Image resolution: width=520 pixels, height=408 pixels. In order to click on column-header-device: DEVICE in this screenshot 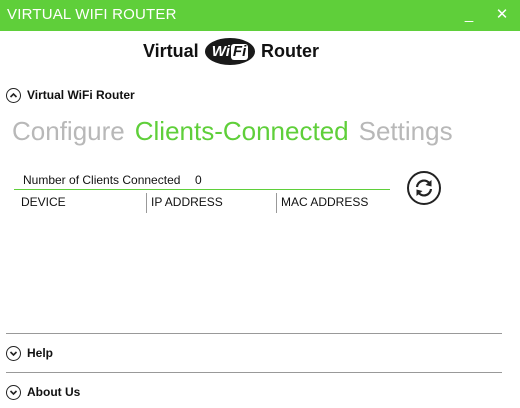, I will do `click(43, 202)`.